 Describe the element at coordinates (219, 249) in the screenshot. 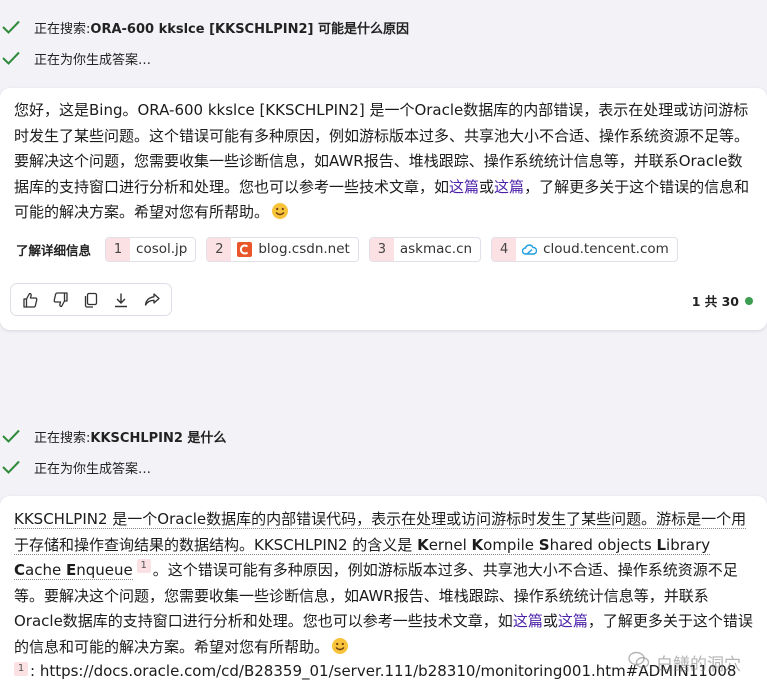

I see `source-number: 2` at that location.